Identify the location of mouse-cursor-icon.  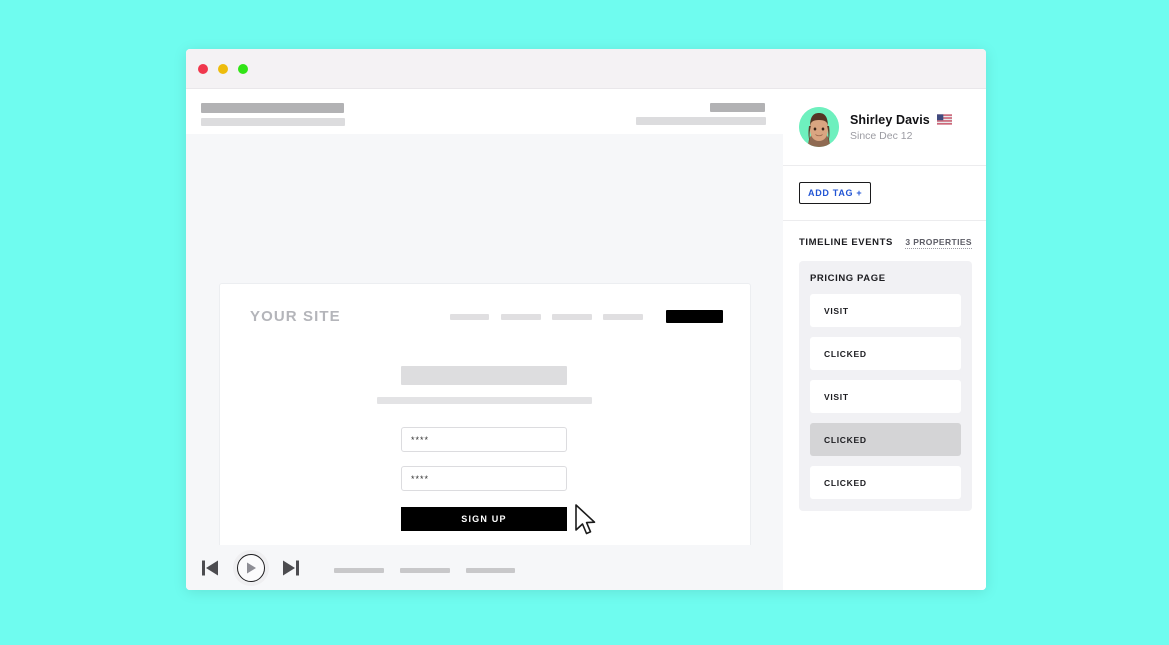
(585, 519).